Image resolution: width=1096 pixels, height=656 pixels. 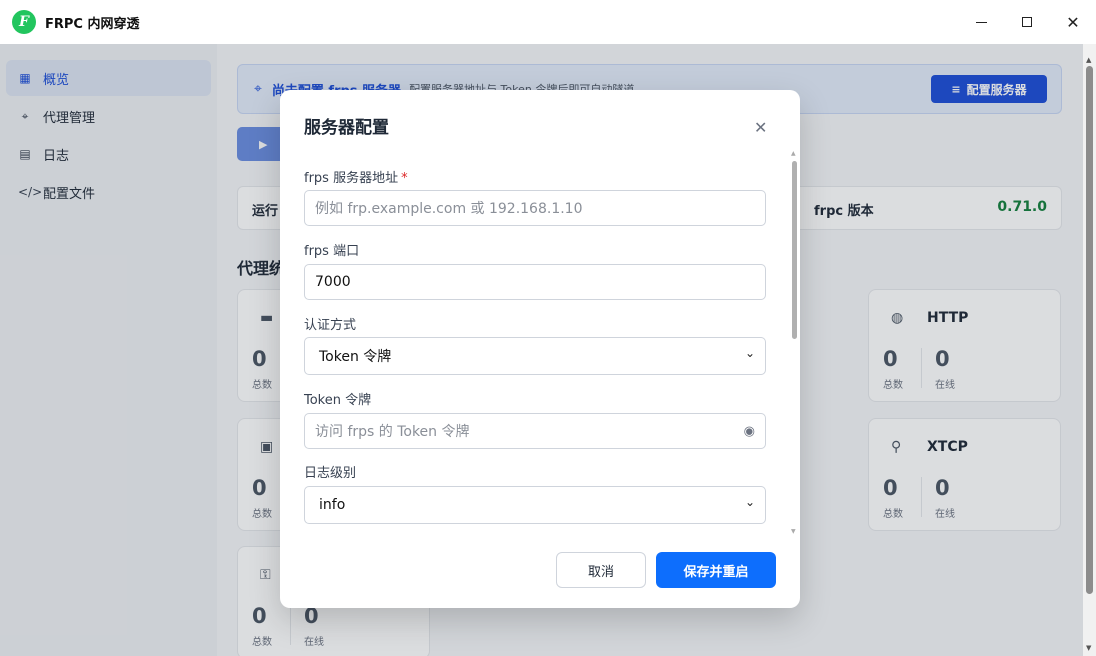 What do you see at coordinates (795, 345) in the screenshot?
I see `dialog-scrollbar: ▲ ▼` at bounding box center [795, 345].